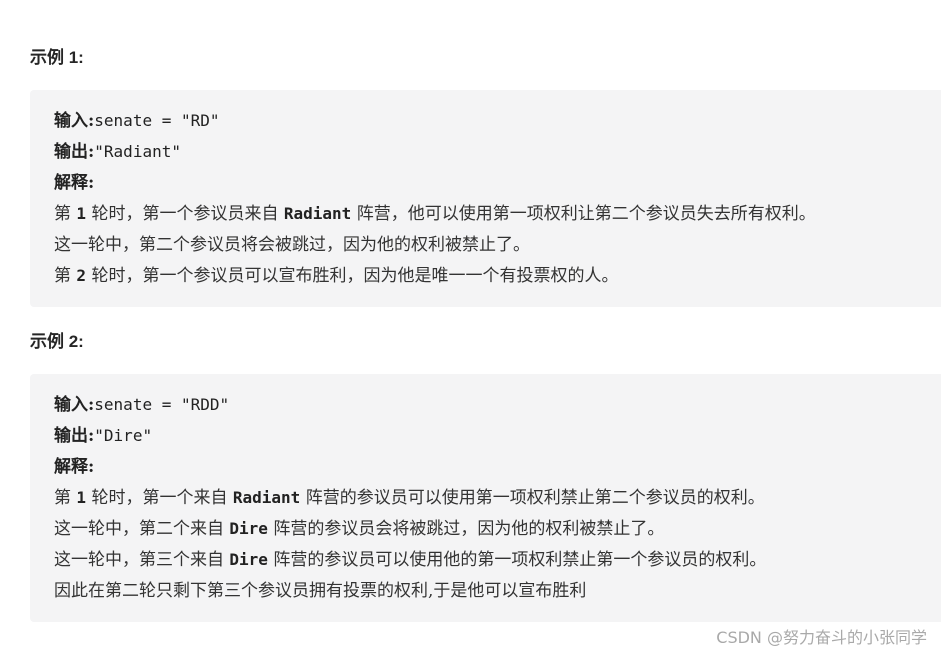 This screenshot has height=656, width=941. I want to click on example-1-input-line: 输入:senate = "RD", so click(137, 121).